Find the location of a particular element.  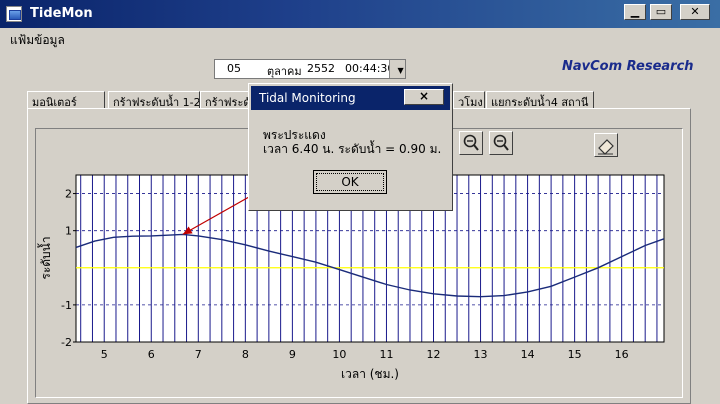

y-tick-label: 2 is located at coordinates (68, 194).